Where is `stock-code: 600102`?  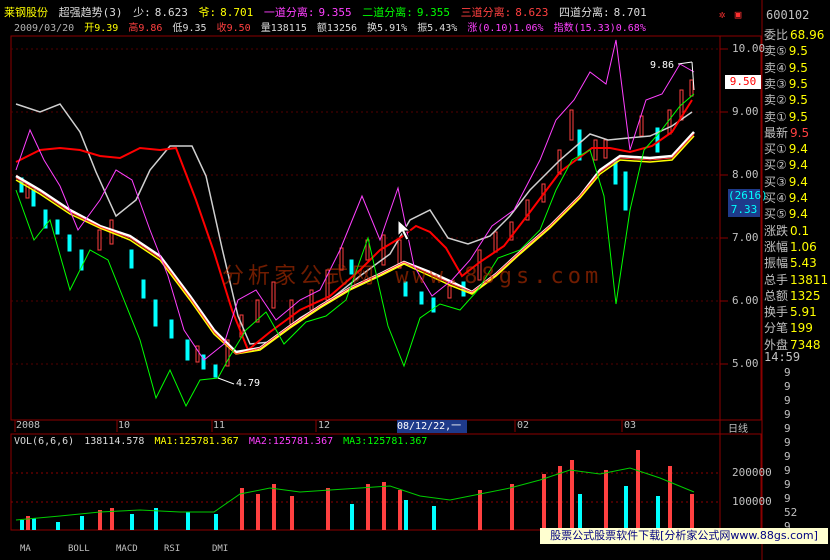 stock-code: 600102 is located at coordinates (788, 15).